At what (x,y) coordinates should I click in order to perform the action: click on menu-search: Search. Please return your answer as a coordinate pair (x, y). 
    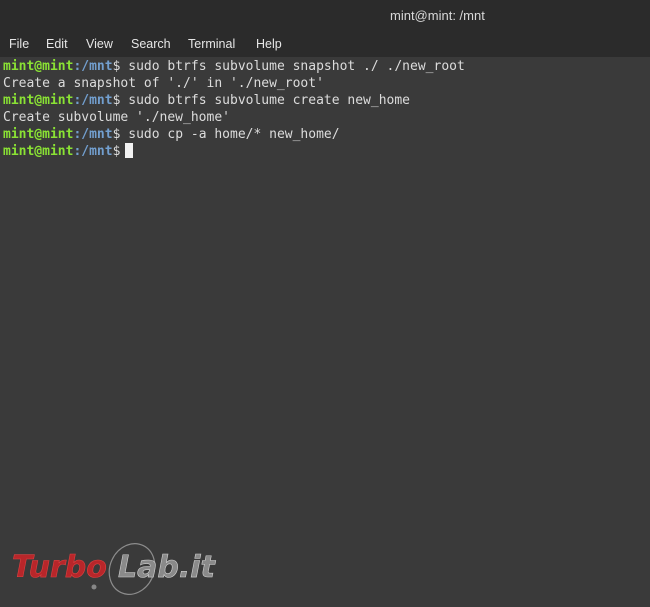
    Looking at the image, I should click on (151, 44).